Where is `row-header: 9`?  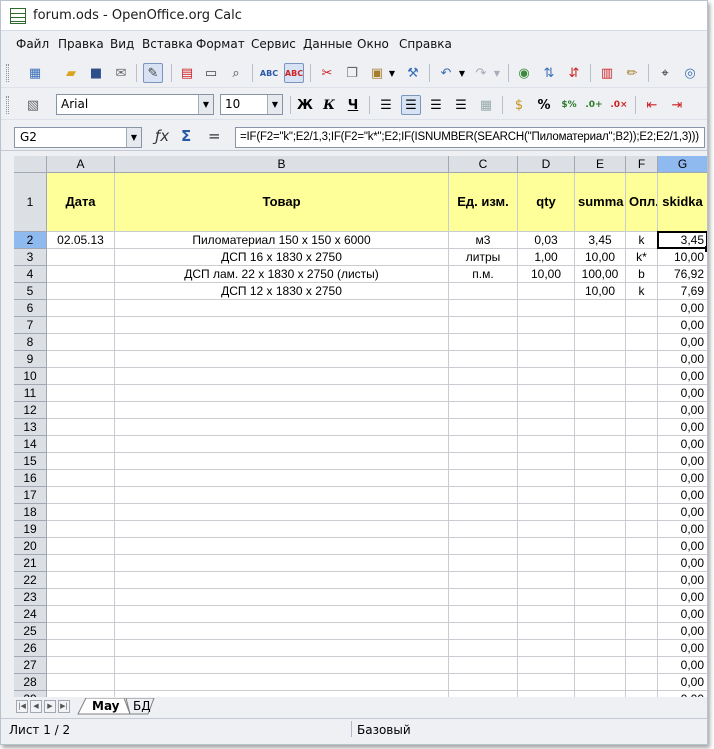
row-header: 9 is located at coordinates (30, 359).